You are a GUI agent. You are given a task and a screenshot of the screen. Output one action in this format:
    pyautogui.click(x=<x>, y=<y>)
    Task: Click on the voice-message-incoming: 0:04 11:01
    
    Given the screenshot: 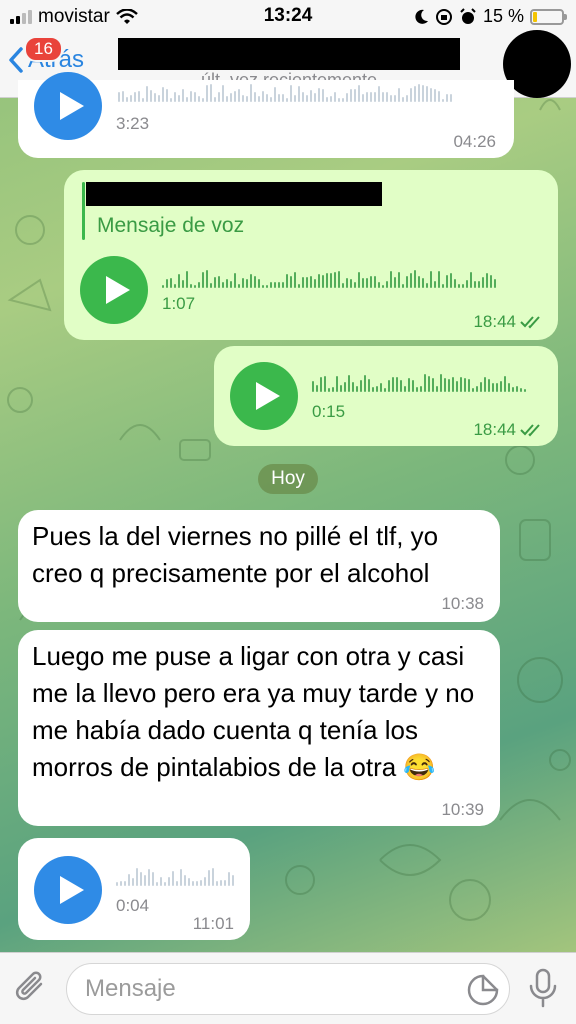 What is the action you would take?
    pyautogui.click(x=134, y=889)
    